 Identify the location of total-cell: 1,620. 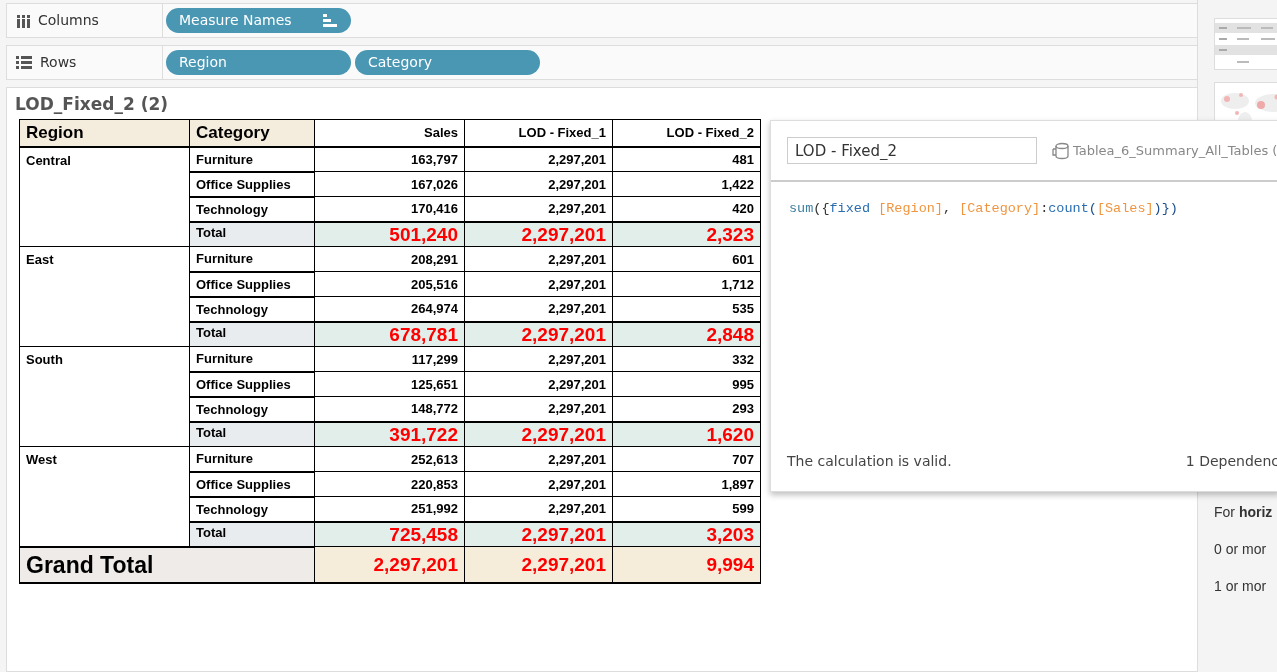
(686, 434).